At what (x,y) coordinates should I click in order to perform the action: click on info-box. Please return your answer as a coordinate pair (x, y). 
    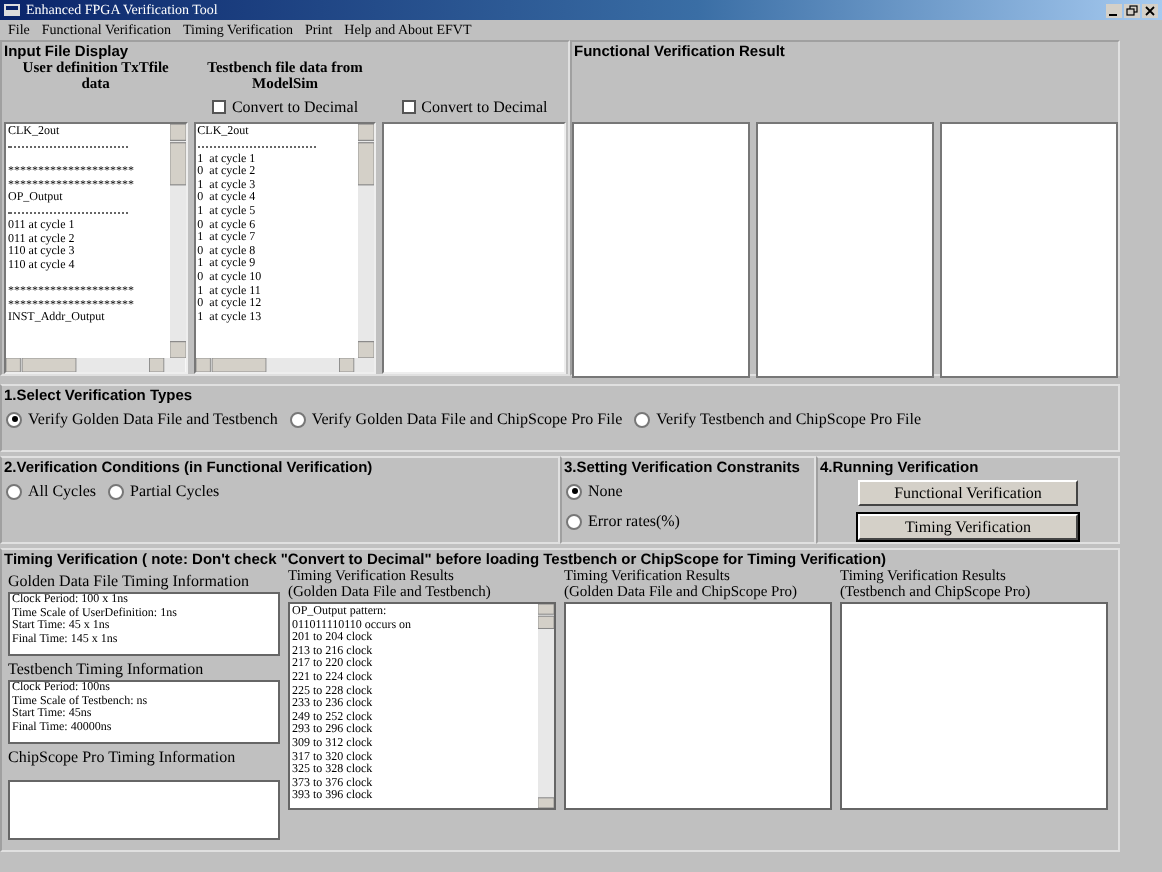
    Looking at the image, I should click on (144, 810).